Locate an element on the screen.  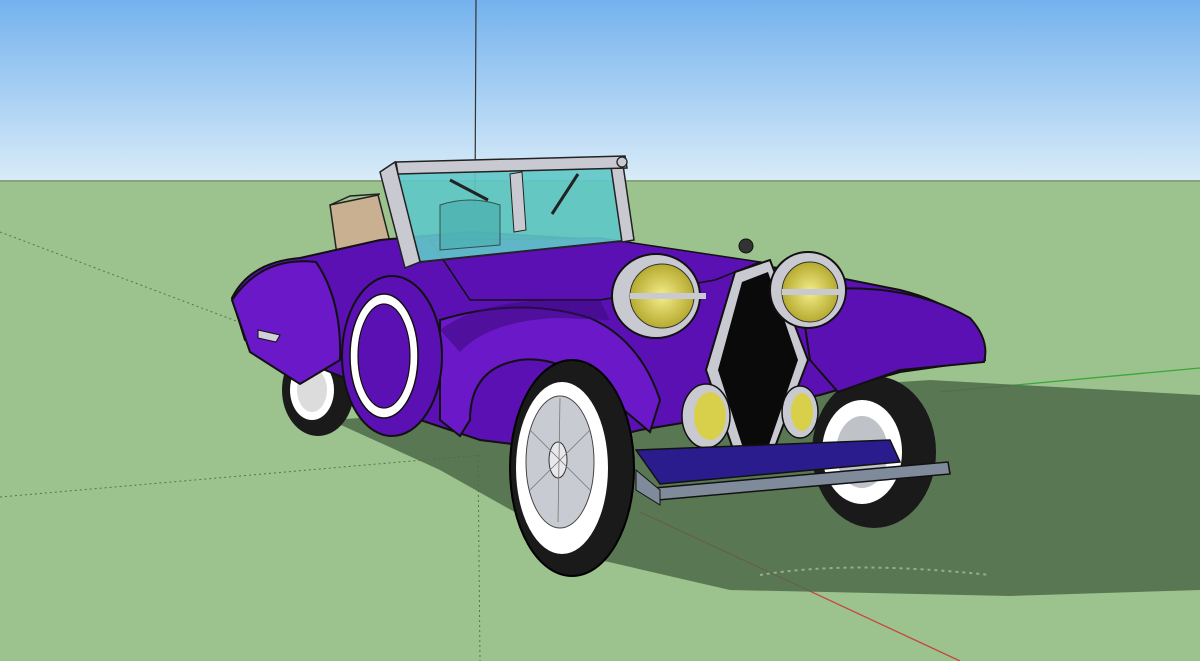
spare-wheel is located at coordinates (392, 356).